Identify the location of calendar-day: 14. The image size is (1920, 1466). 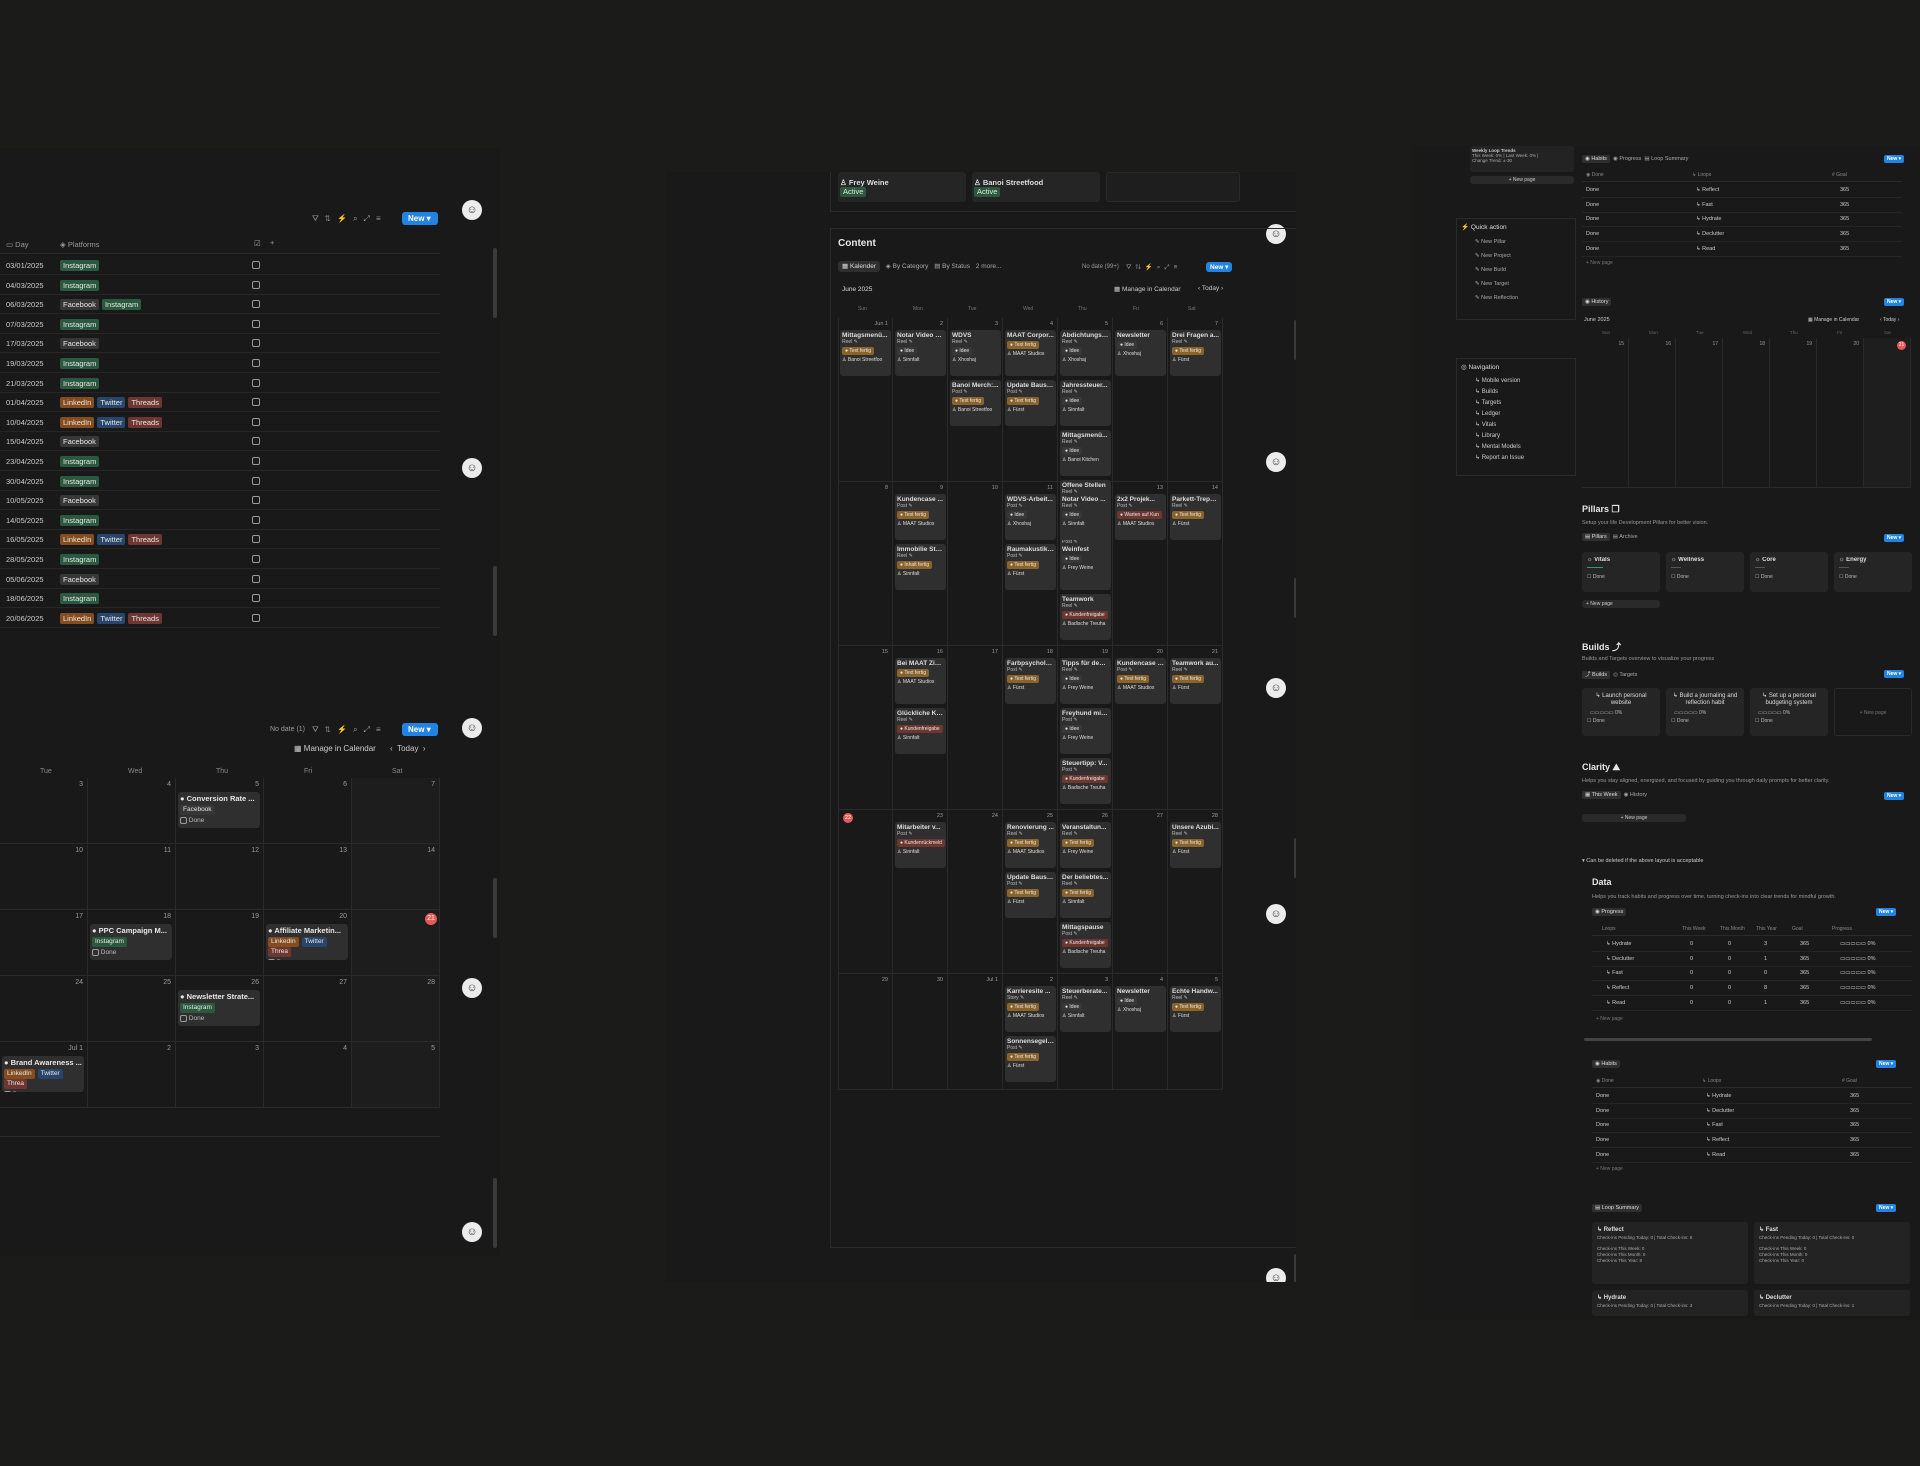
(396, 877).